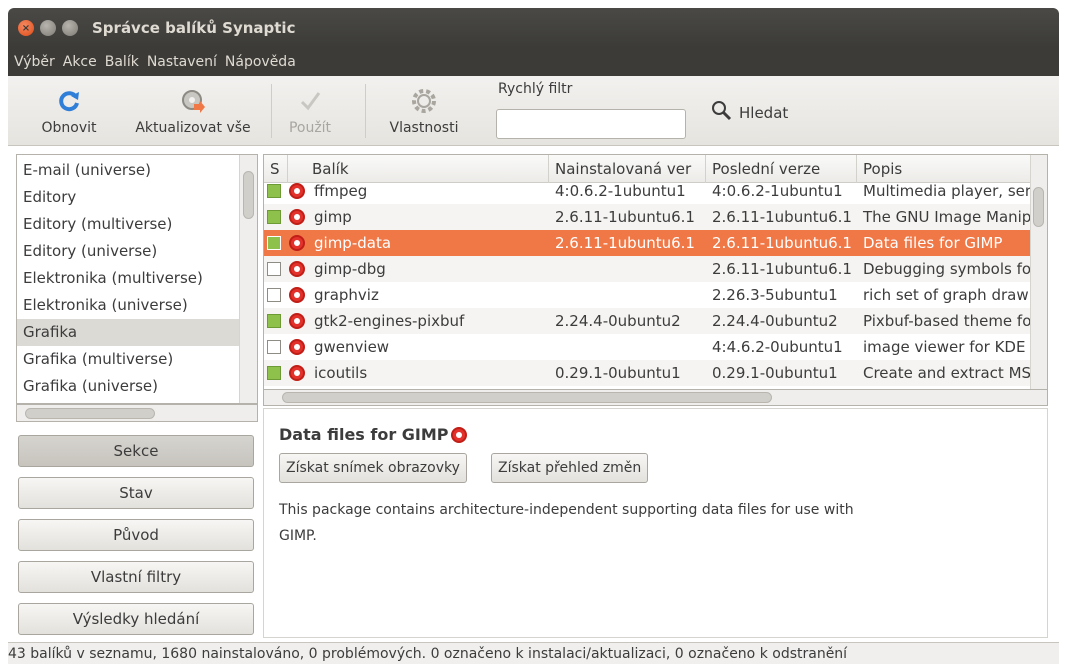 The image size is (1067, 664). Describe the element at coordinates (364, 434) in the screenshot. I see `package-detail-name: Data files for GIMP` at that location.